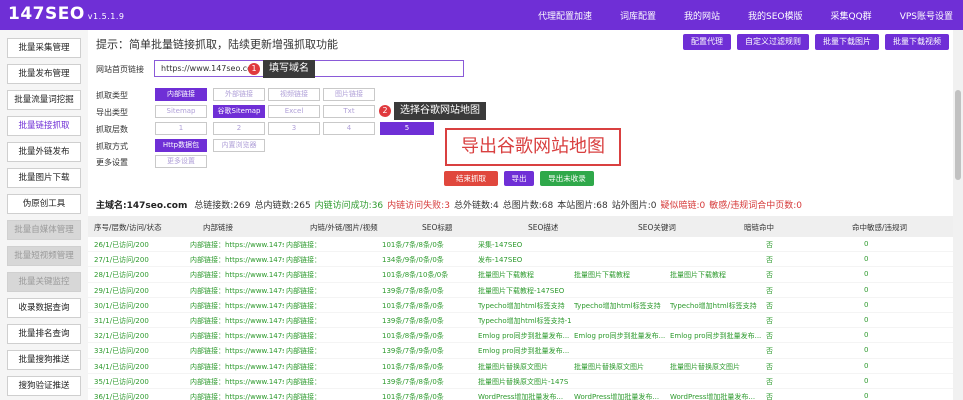 Image resolution: width=963 pixels, height=400 pixels. I want to click on table-cell: 101条/7条/8条/0条, so click(413, 366).